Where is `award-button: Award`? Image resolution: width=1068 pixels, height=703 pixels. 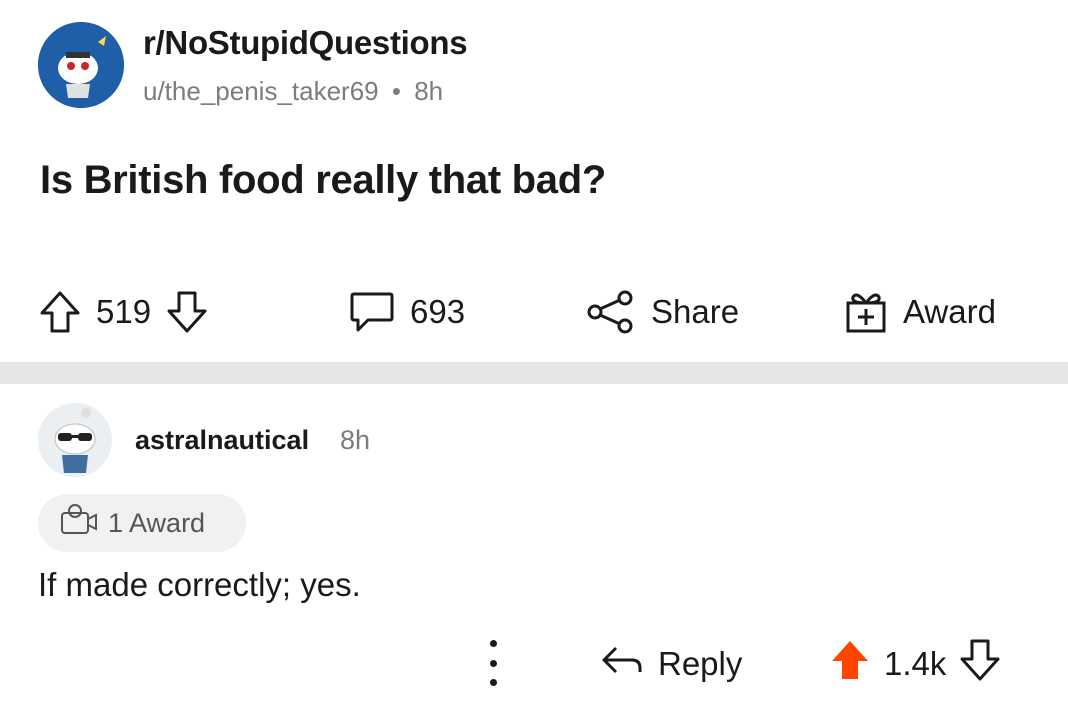 award-button: Award is located at coordinates (919, 312).